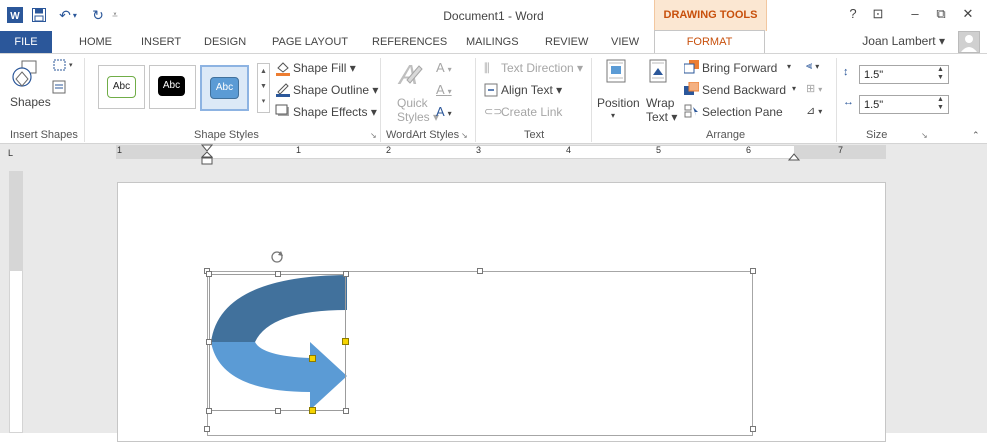 The width and height of the screenshot is (987, 442). I want to click on close-button: ✕, so click(968, 15).